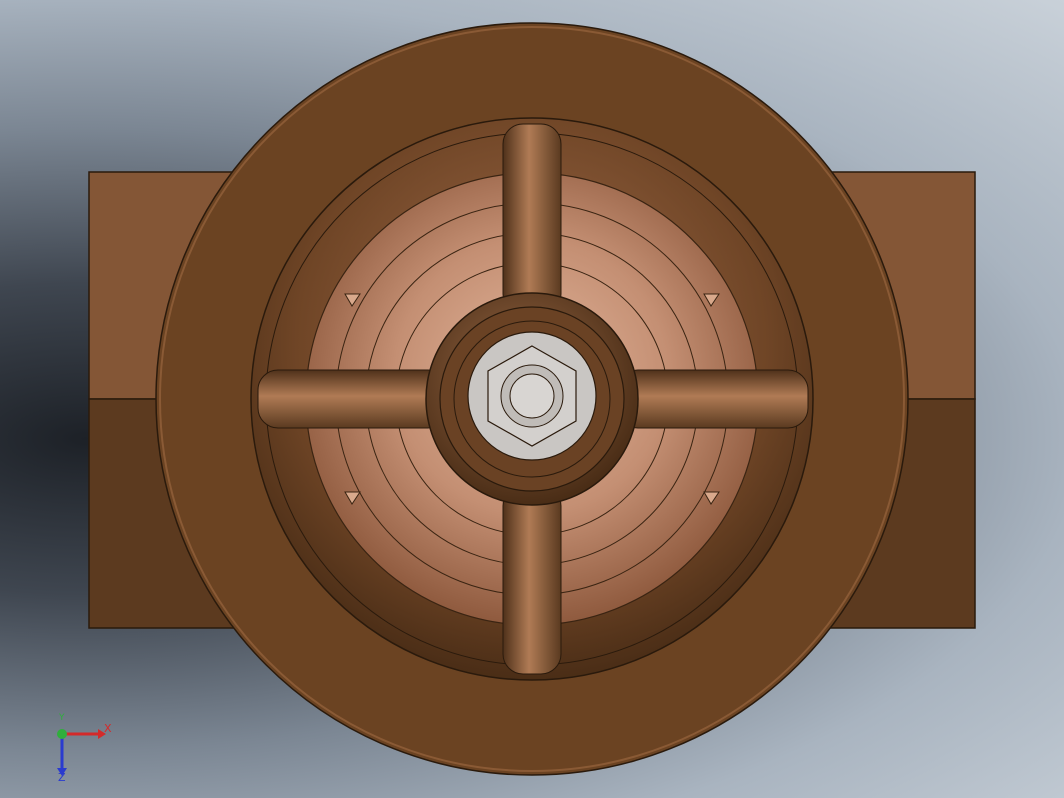 Image resolution: width=1064 pixels, height=798 pixels. What do you see at coordinates (532, 396) in the screenshot?
I see `stem-tip` at bounding box center [532, 396].